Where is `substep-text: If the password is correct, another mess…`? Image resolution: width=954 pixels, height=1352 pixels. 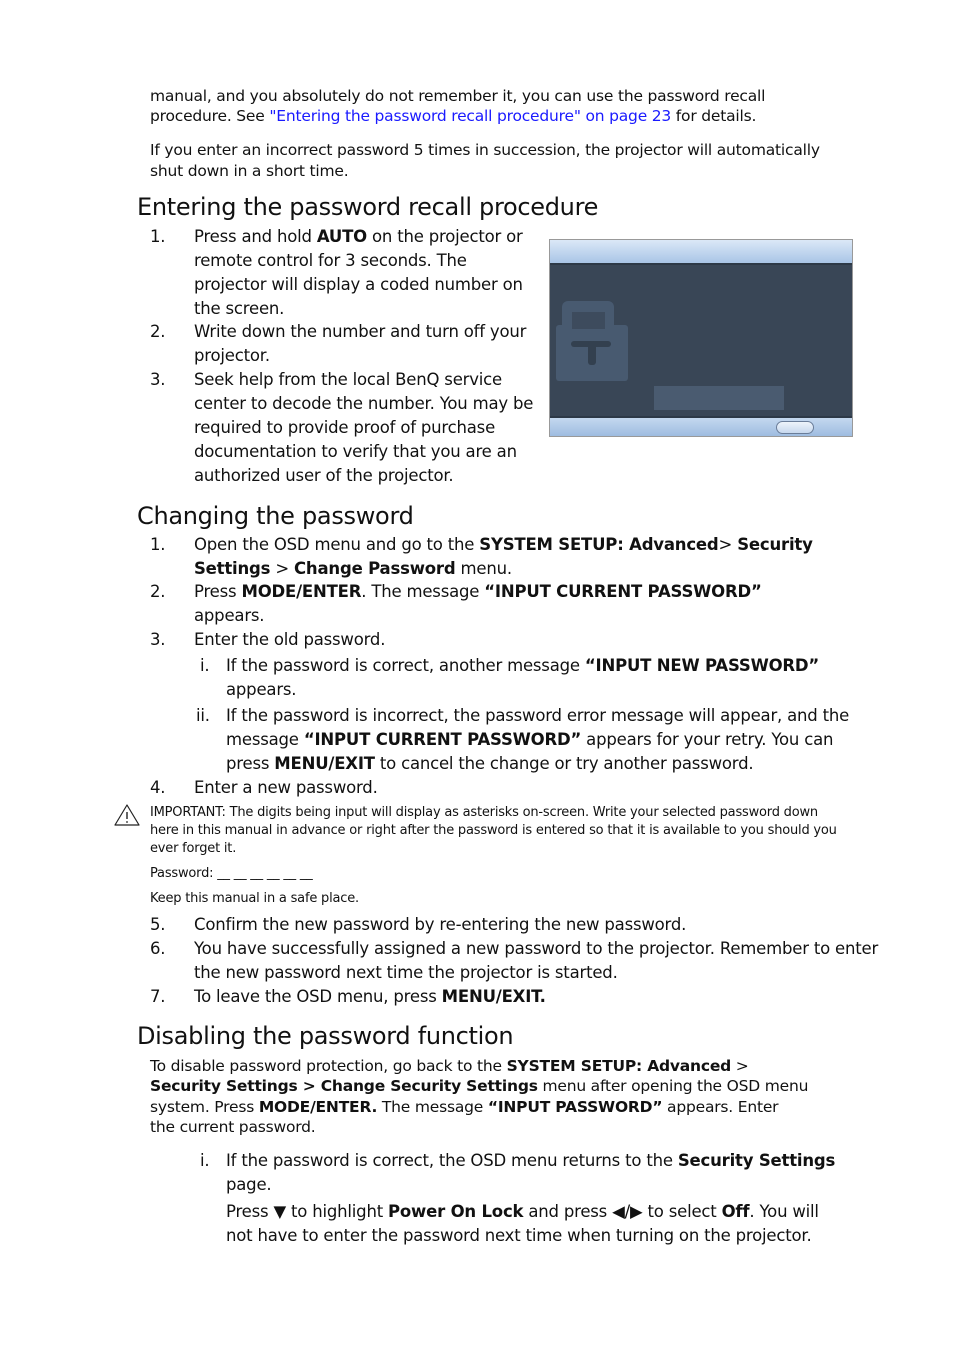
substep-text: If the password is correct, another mess… is located at coordinates (523, 665).